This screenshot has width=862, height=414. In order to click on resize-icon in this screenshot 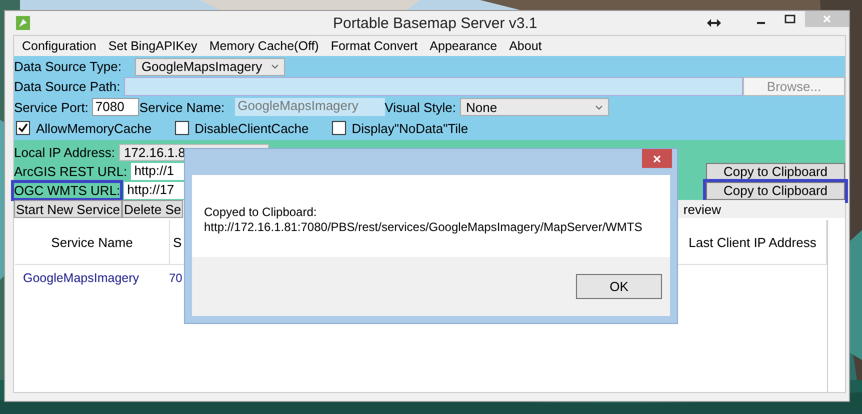, I will do `click(714, 23)`.